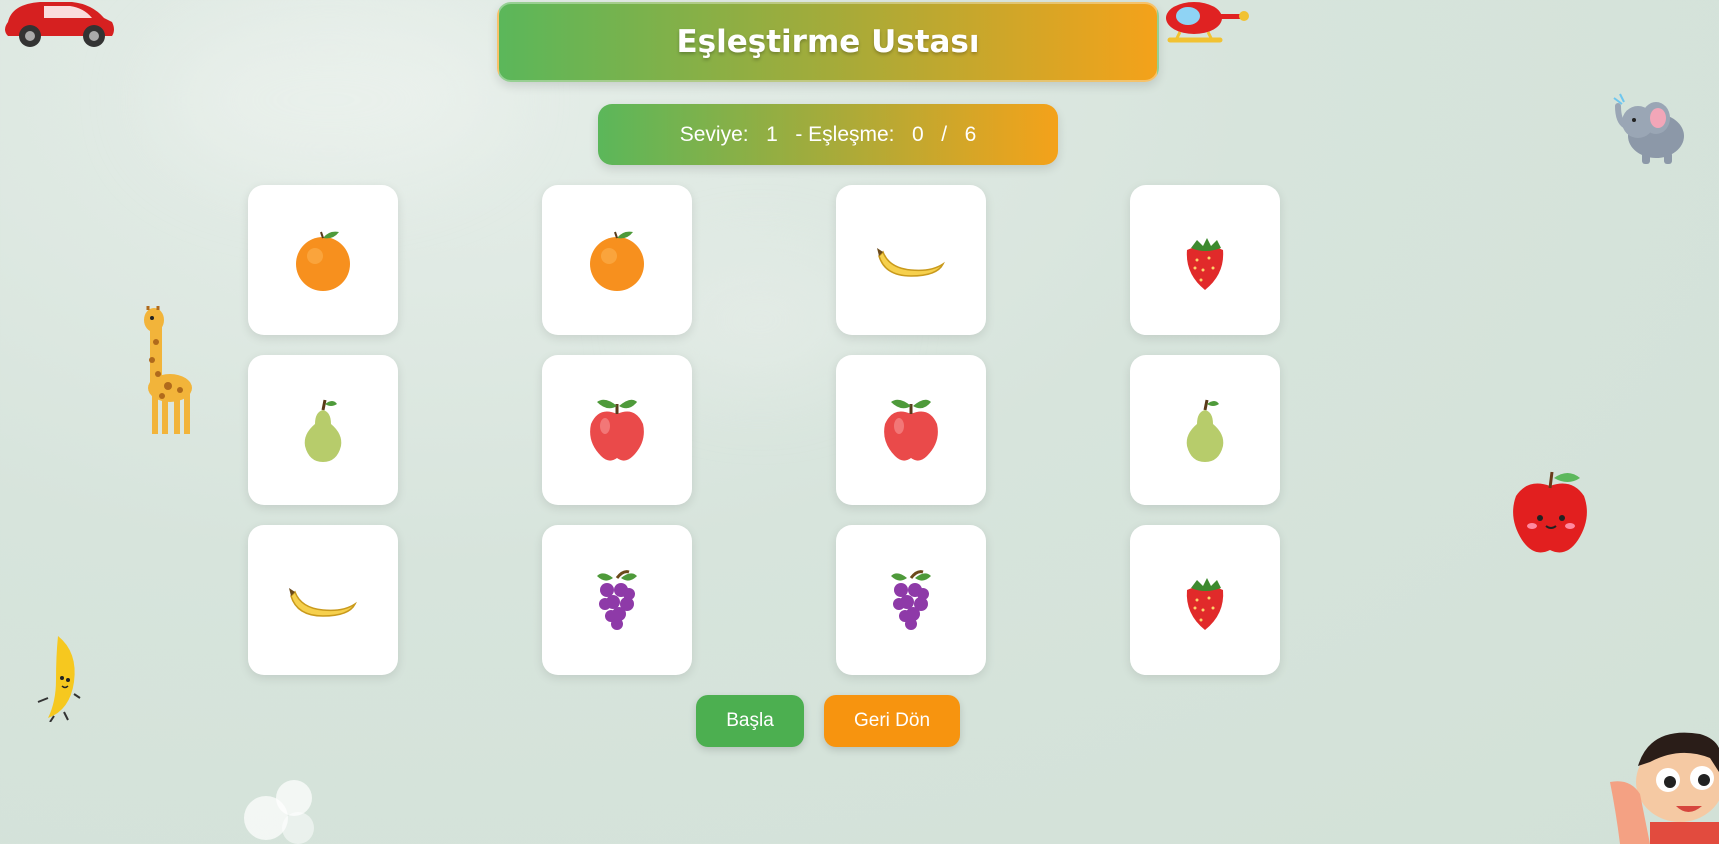  I want to click on match-count: 0, so click(918, 134).